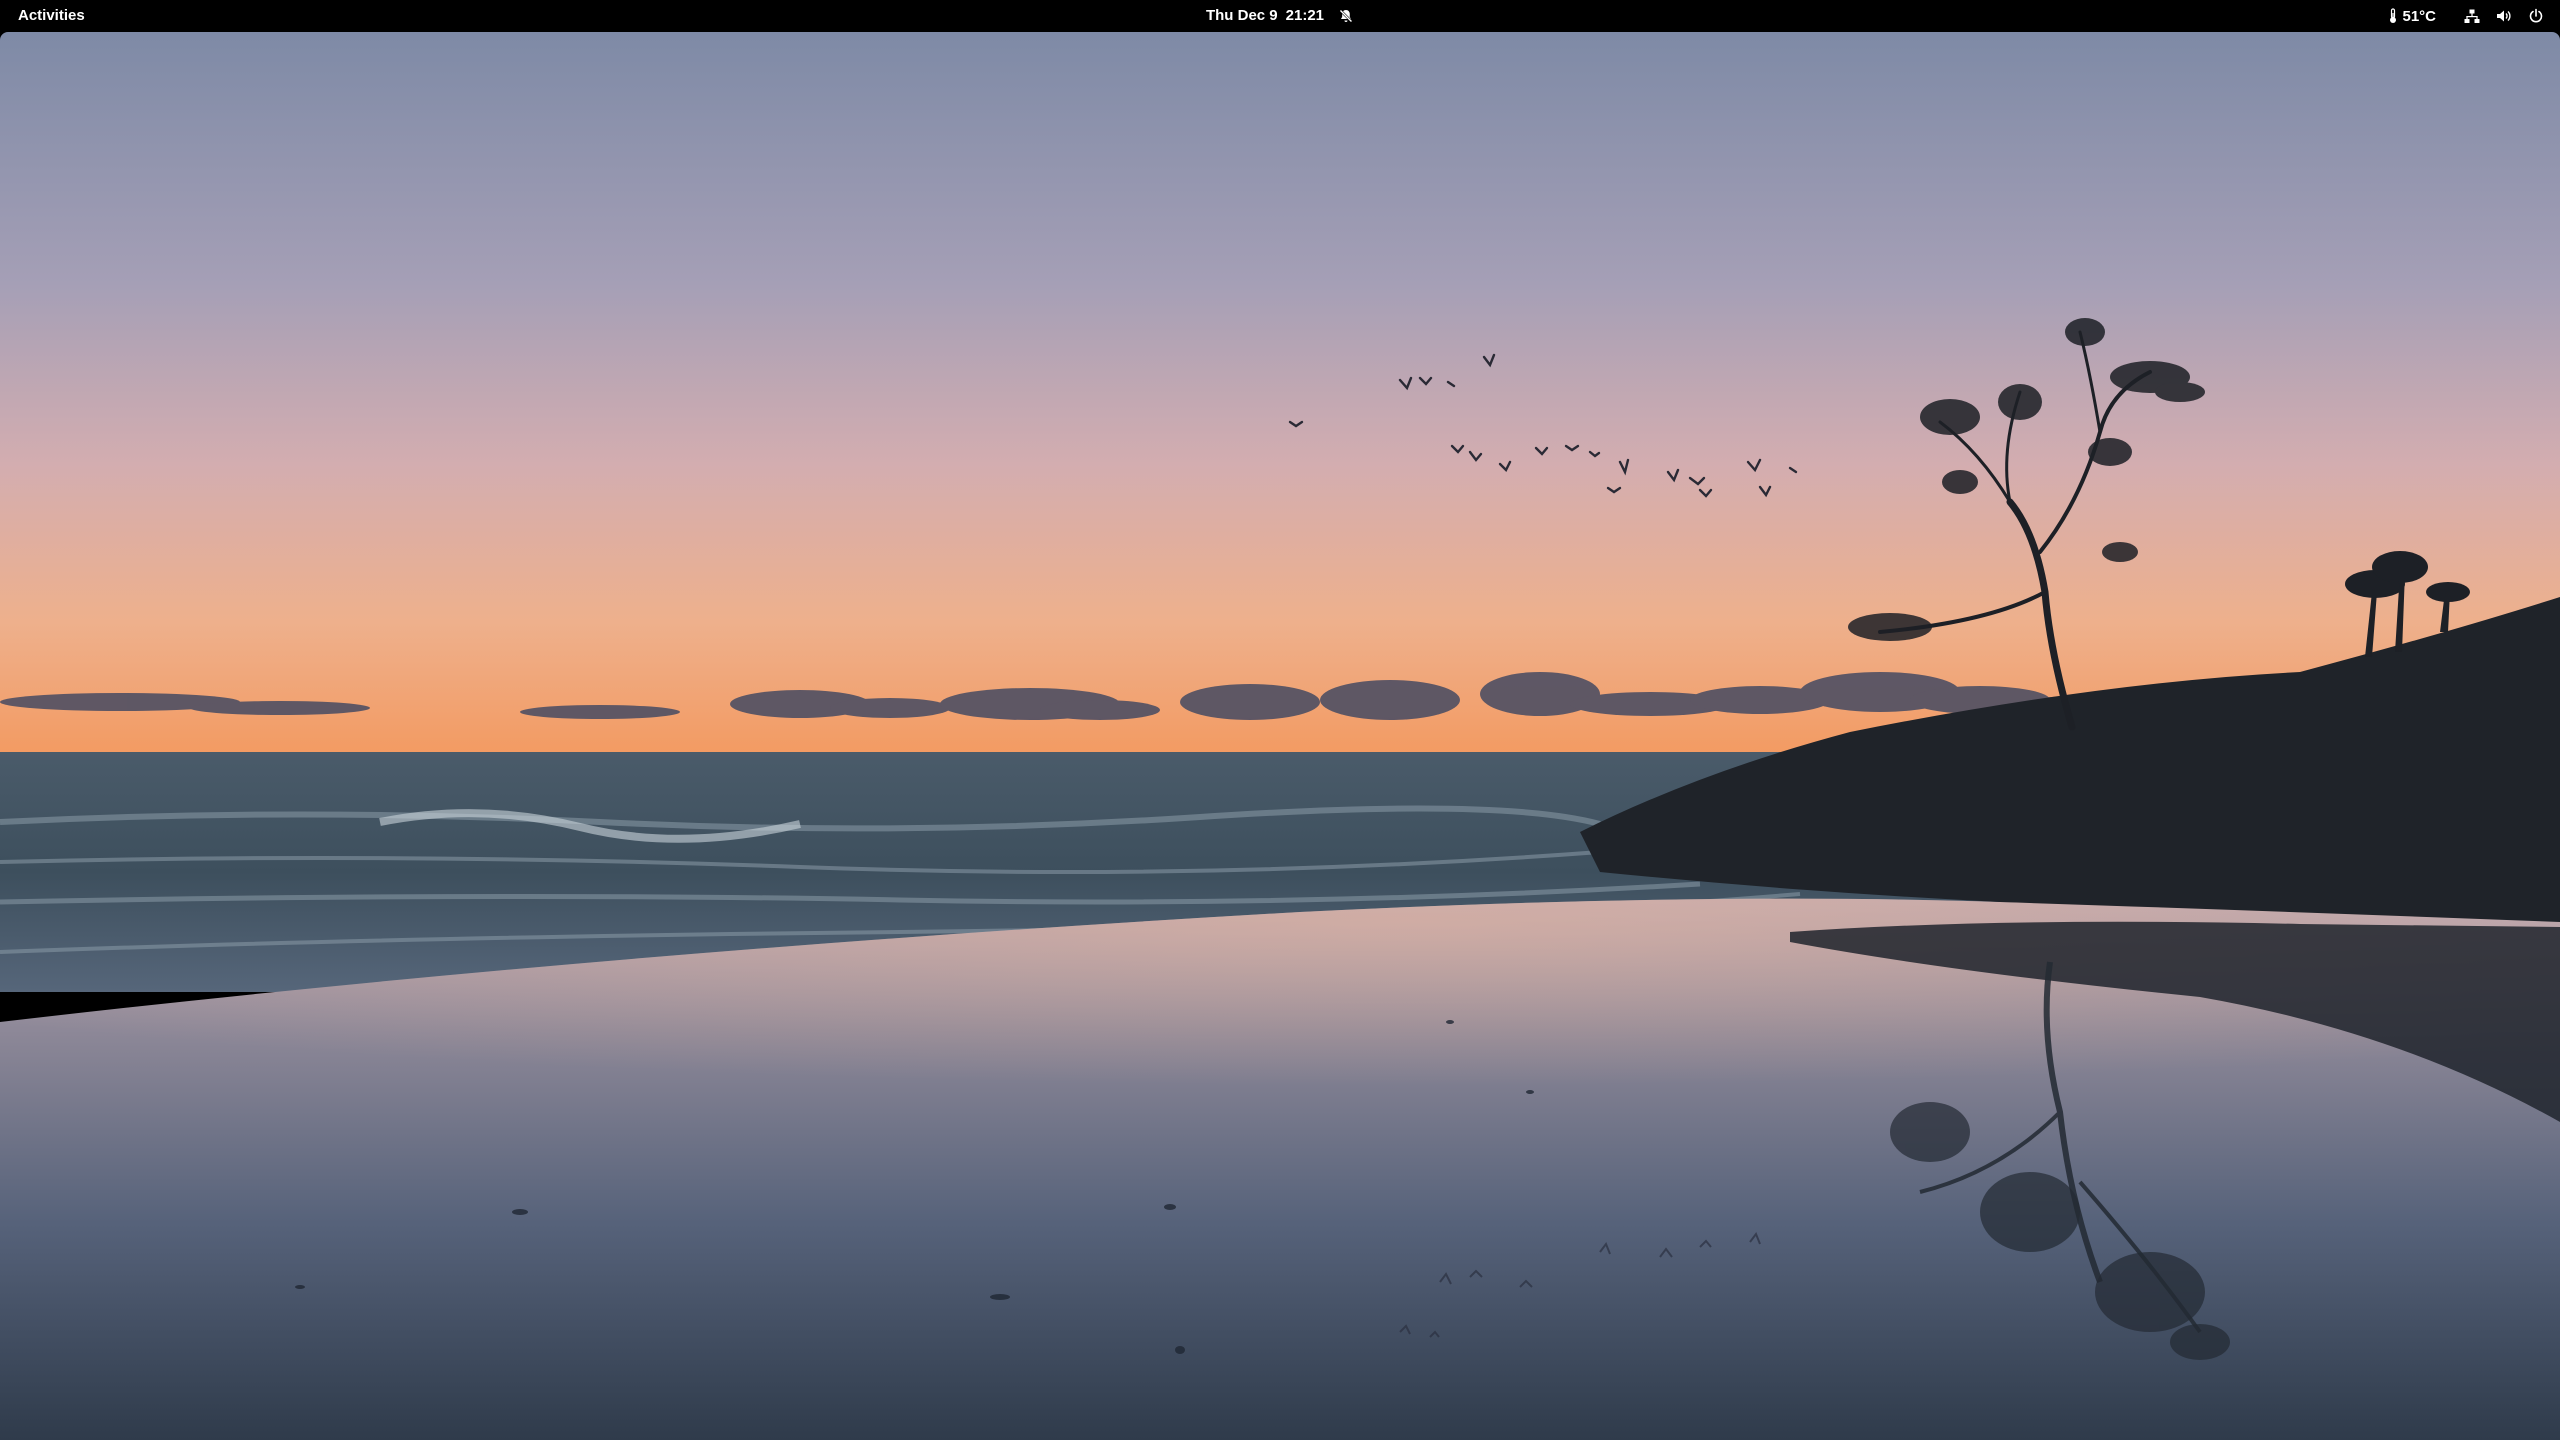 This screenshot has width=2560, height=1440. What do you see at coordinates (2393, 16) in the screenshot?
I see `thermometer-icon` at bounding box center [2393, 16].